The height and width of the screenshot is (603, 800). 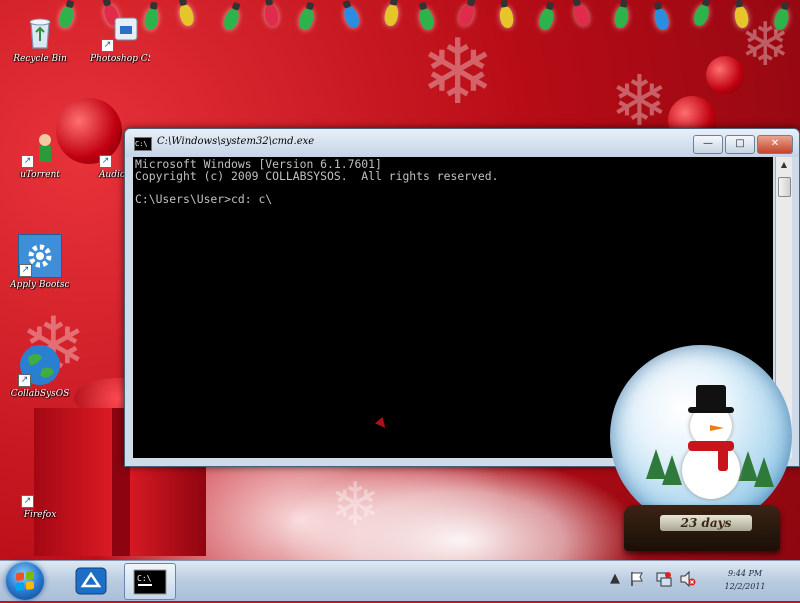 I want to click on scroll-thumb, so click(x=784, y=187).